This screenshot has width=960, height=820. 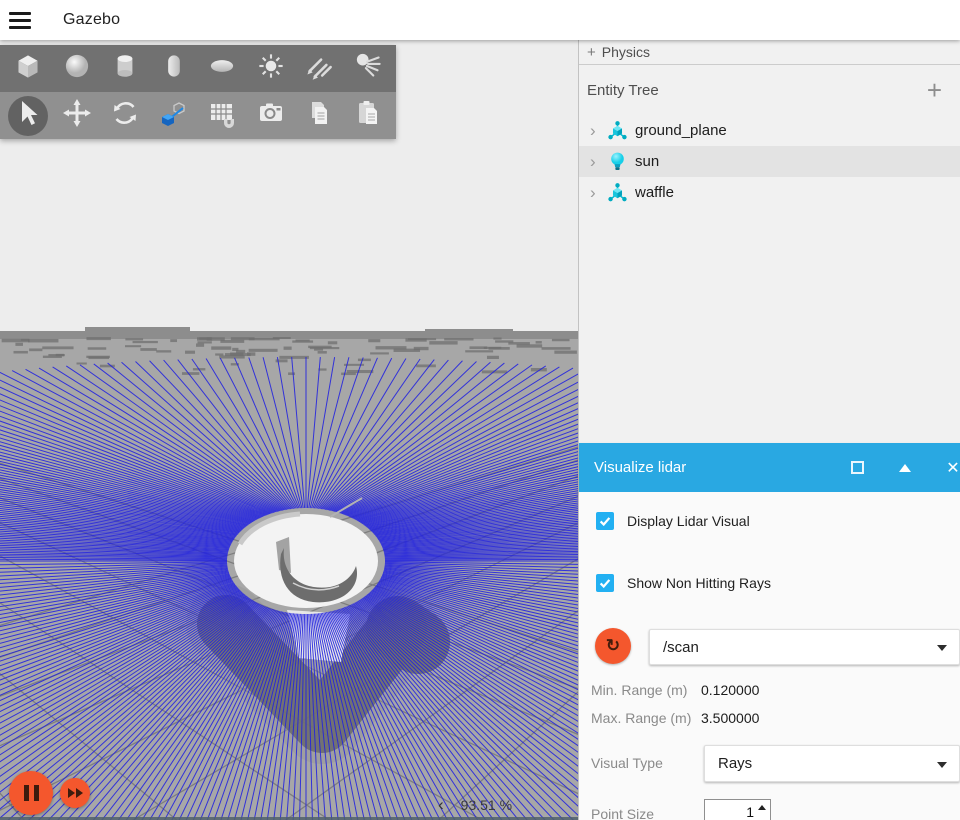 I want to click on min-range-row: Min. Range (m) 0.120000, so click(x=675, y=690).